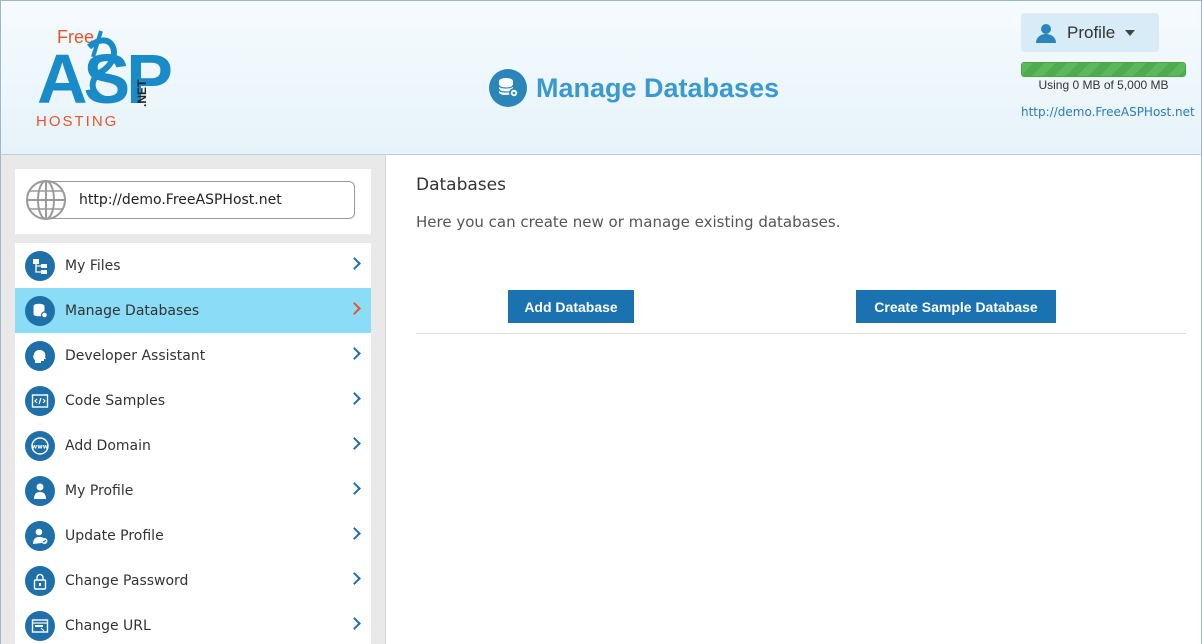 The image size is (1202, 644). What do you see at coordinates (108, 445) in the screenshot?
I see `sidebar-item-label: Add Domain` at bounding box center [108, 445].